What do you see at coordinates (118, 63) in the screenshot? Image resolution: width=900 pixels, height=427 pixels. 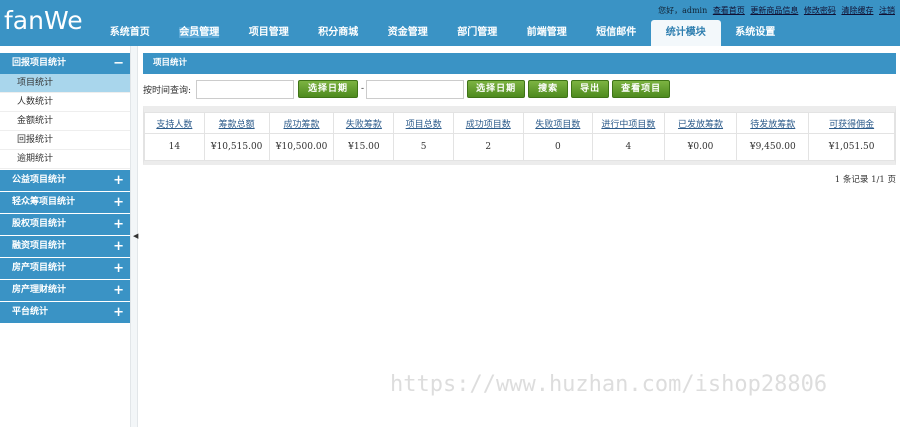 I see `collapse-icon: −` at bounding box center [118, 63].